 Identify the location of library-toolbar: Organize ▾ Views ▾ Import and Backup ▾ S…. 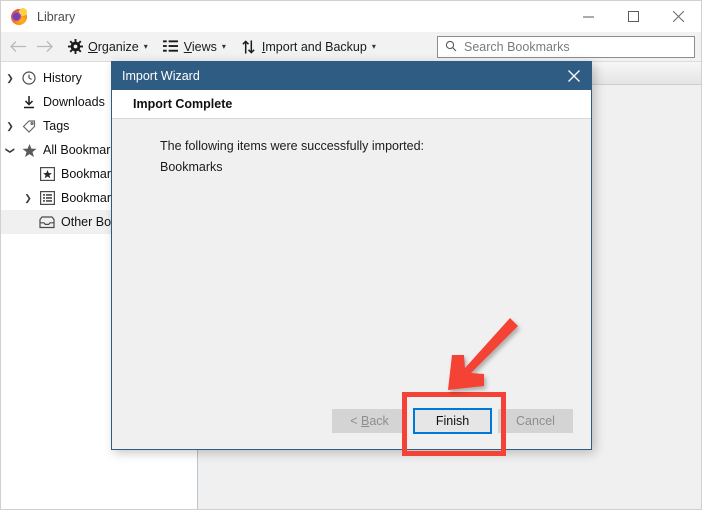
(351, 47).